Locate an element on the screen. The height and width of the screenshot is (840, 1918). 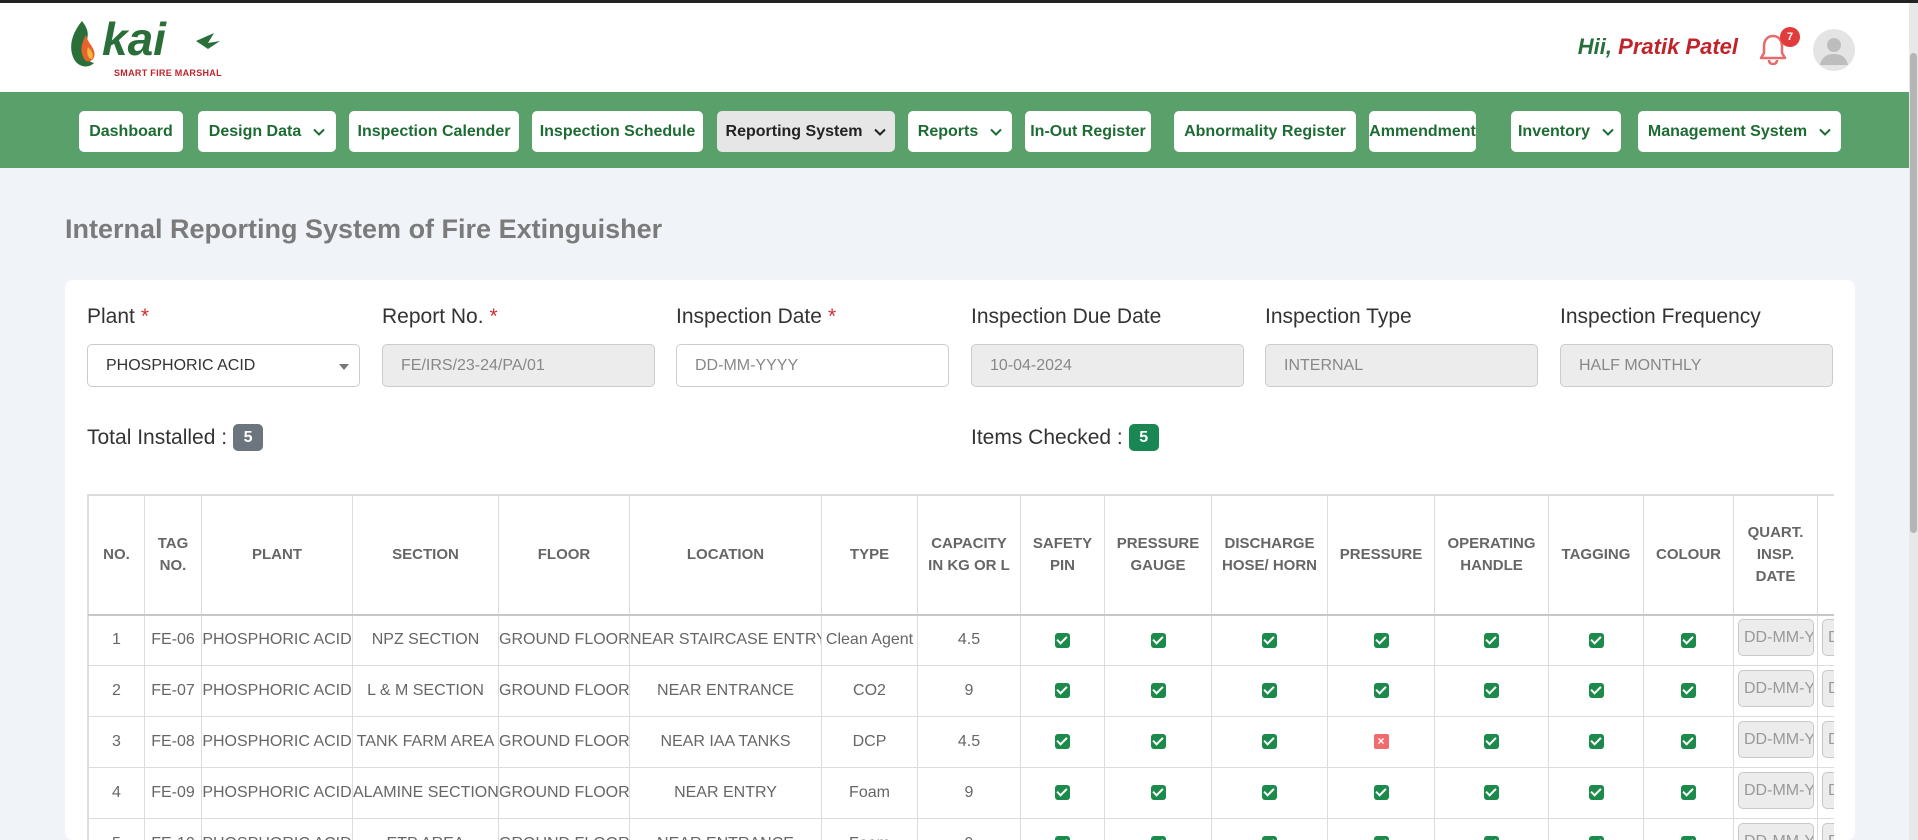
nav-item-label: Inspection Calender is located at coordinates (434, 131).